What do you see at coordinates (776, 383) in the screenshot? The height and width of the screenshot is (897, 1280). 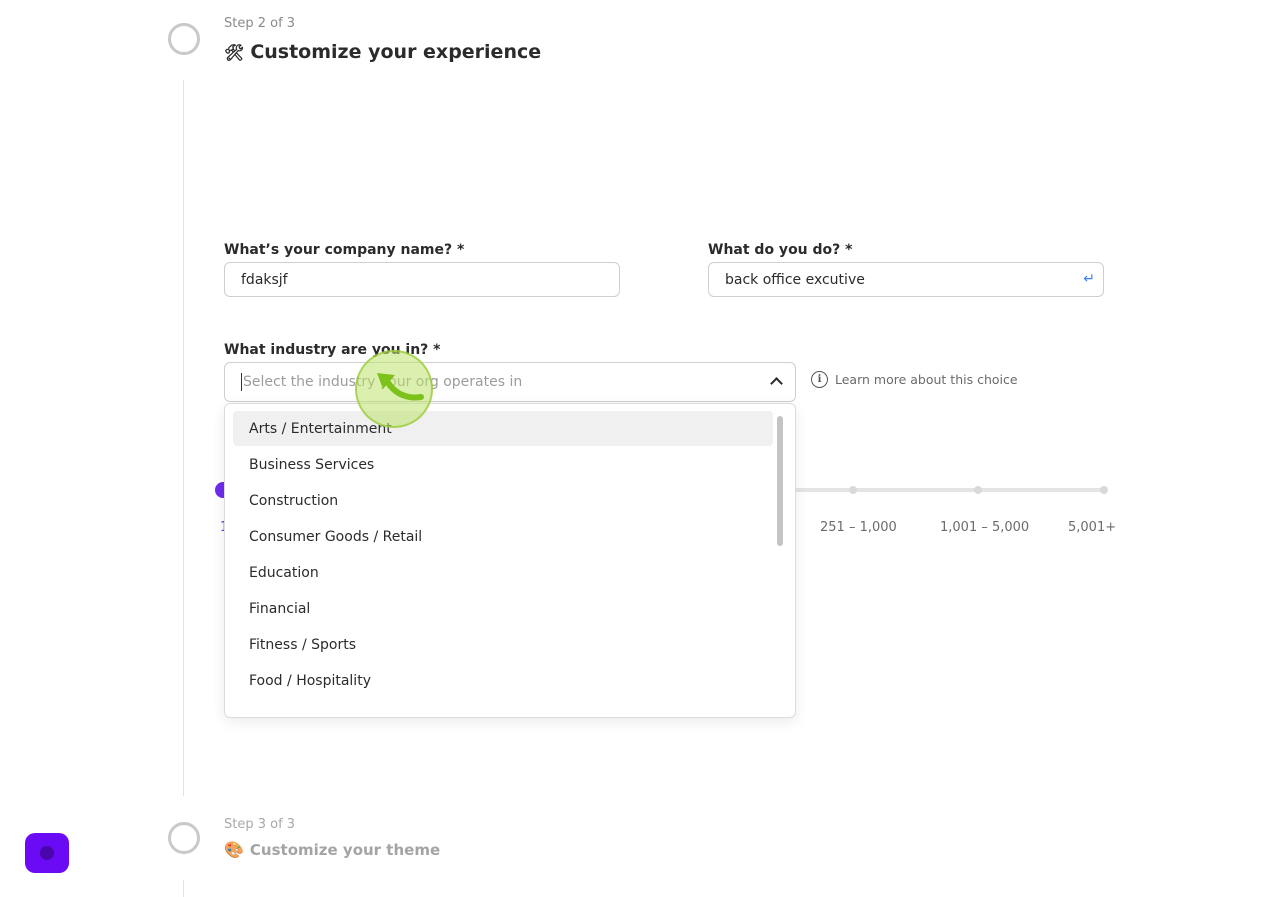 I see `chevron-up-icon` at bounding box center [776, 383].